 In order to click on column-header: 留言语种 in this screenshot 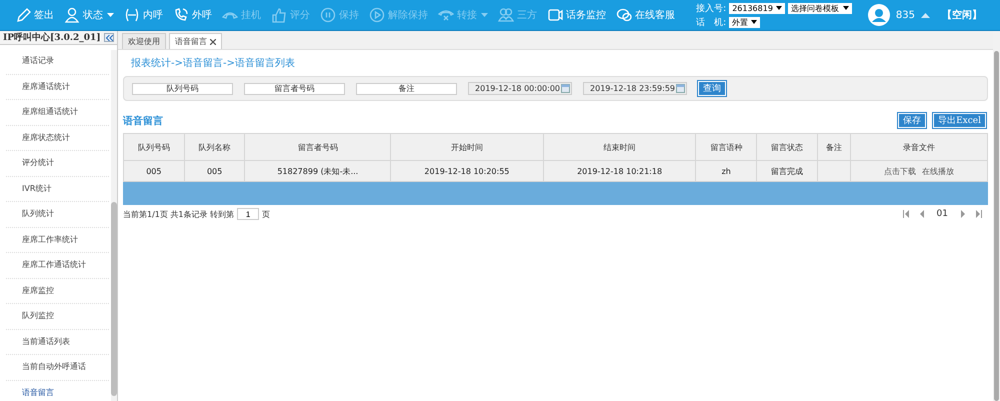, I will do `click(726, 147)`.